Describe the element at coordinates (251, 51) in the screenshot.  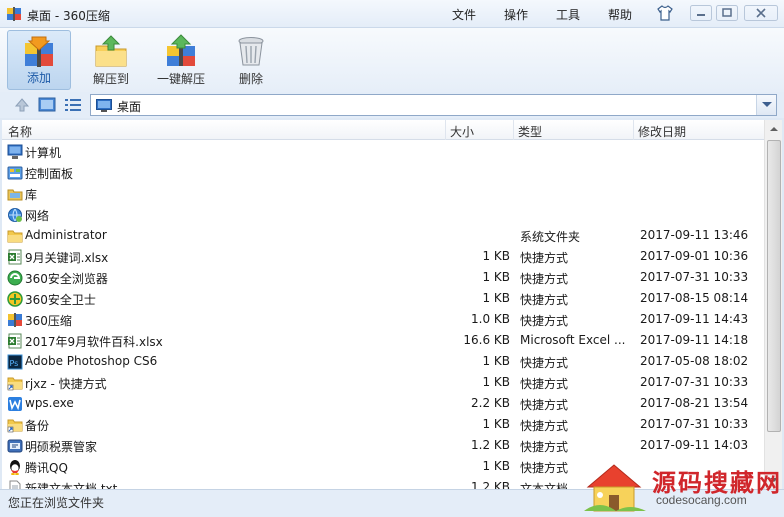
I see `trash-icon` at that location.